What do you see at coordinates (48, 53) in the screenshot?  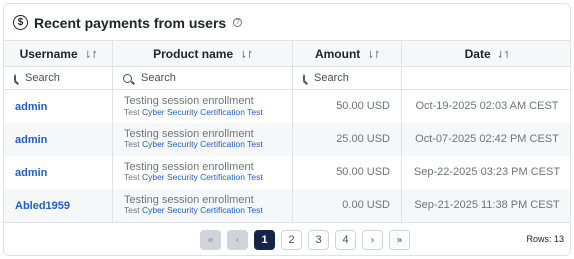 I see `column-label: Username` at bounding box center [48, 53].